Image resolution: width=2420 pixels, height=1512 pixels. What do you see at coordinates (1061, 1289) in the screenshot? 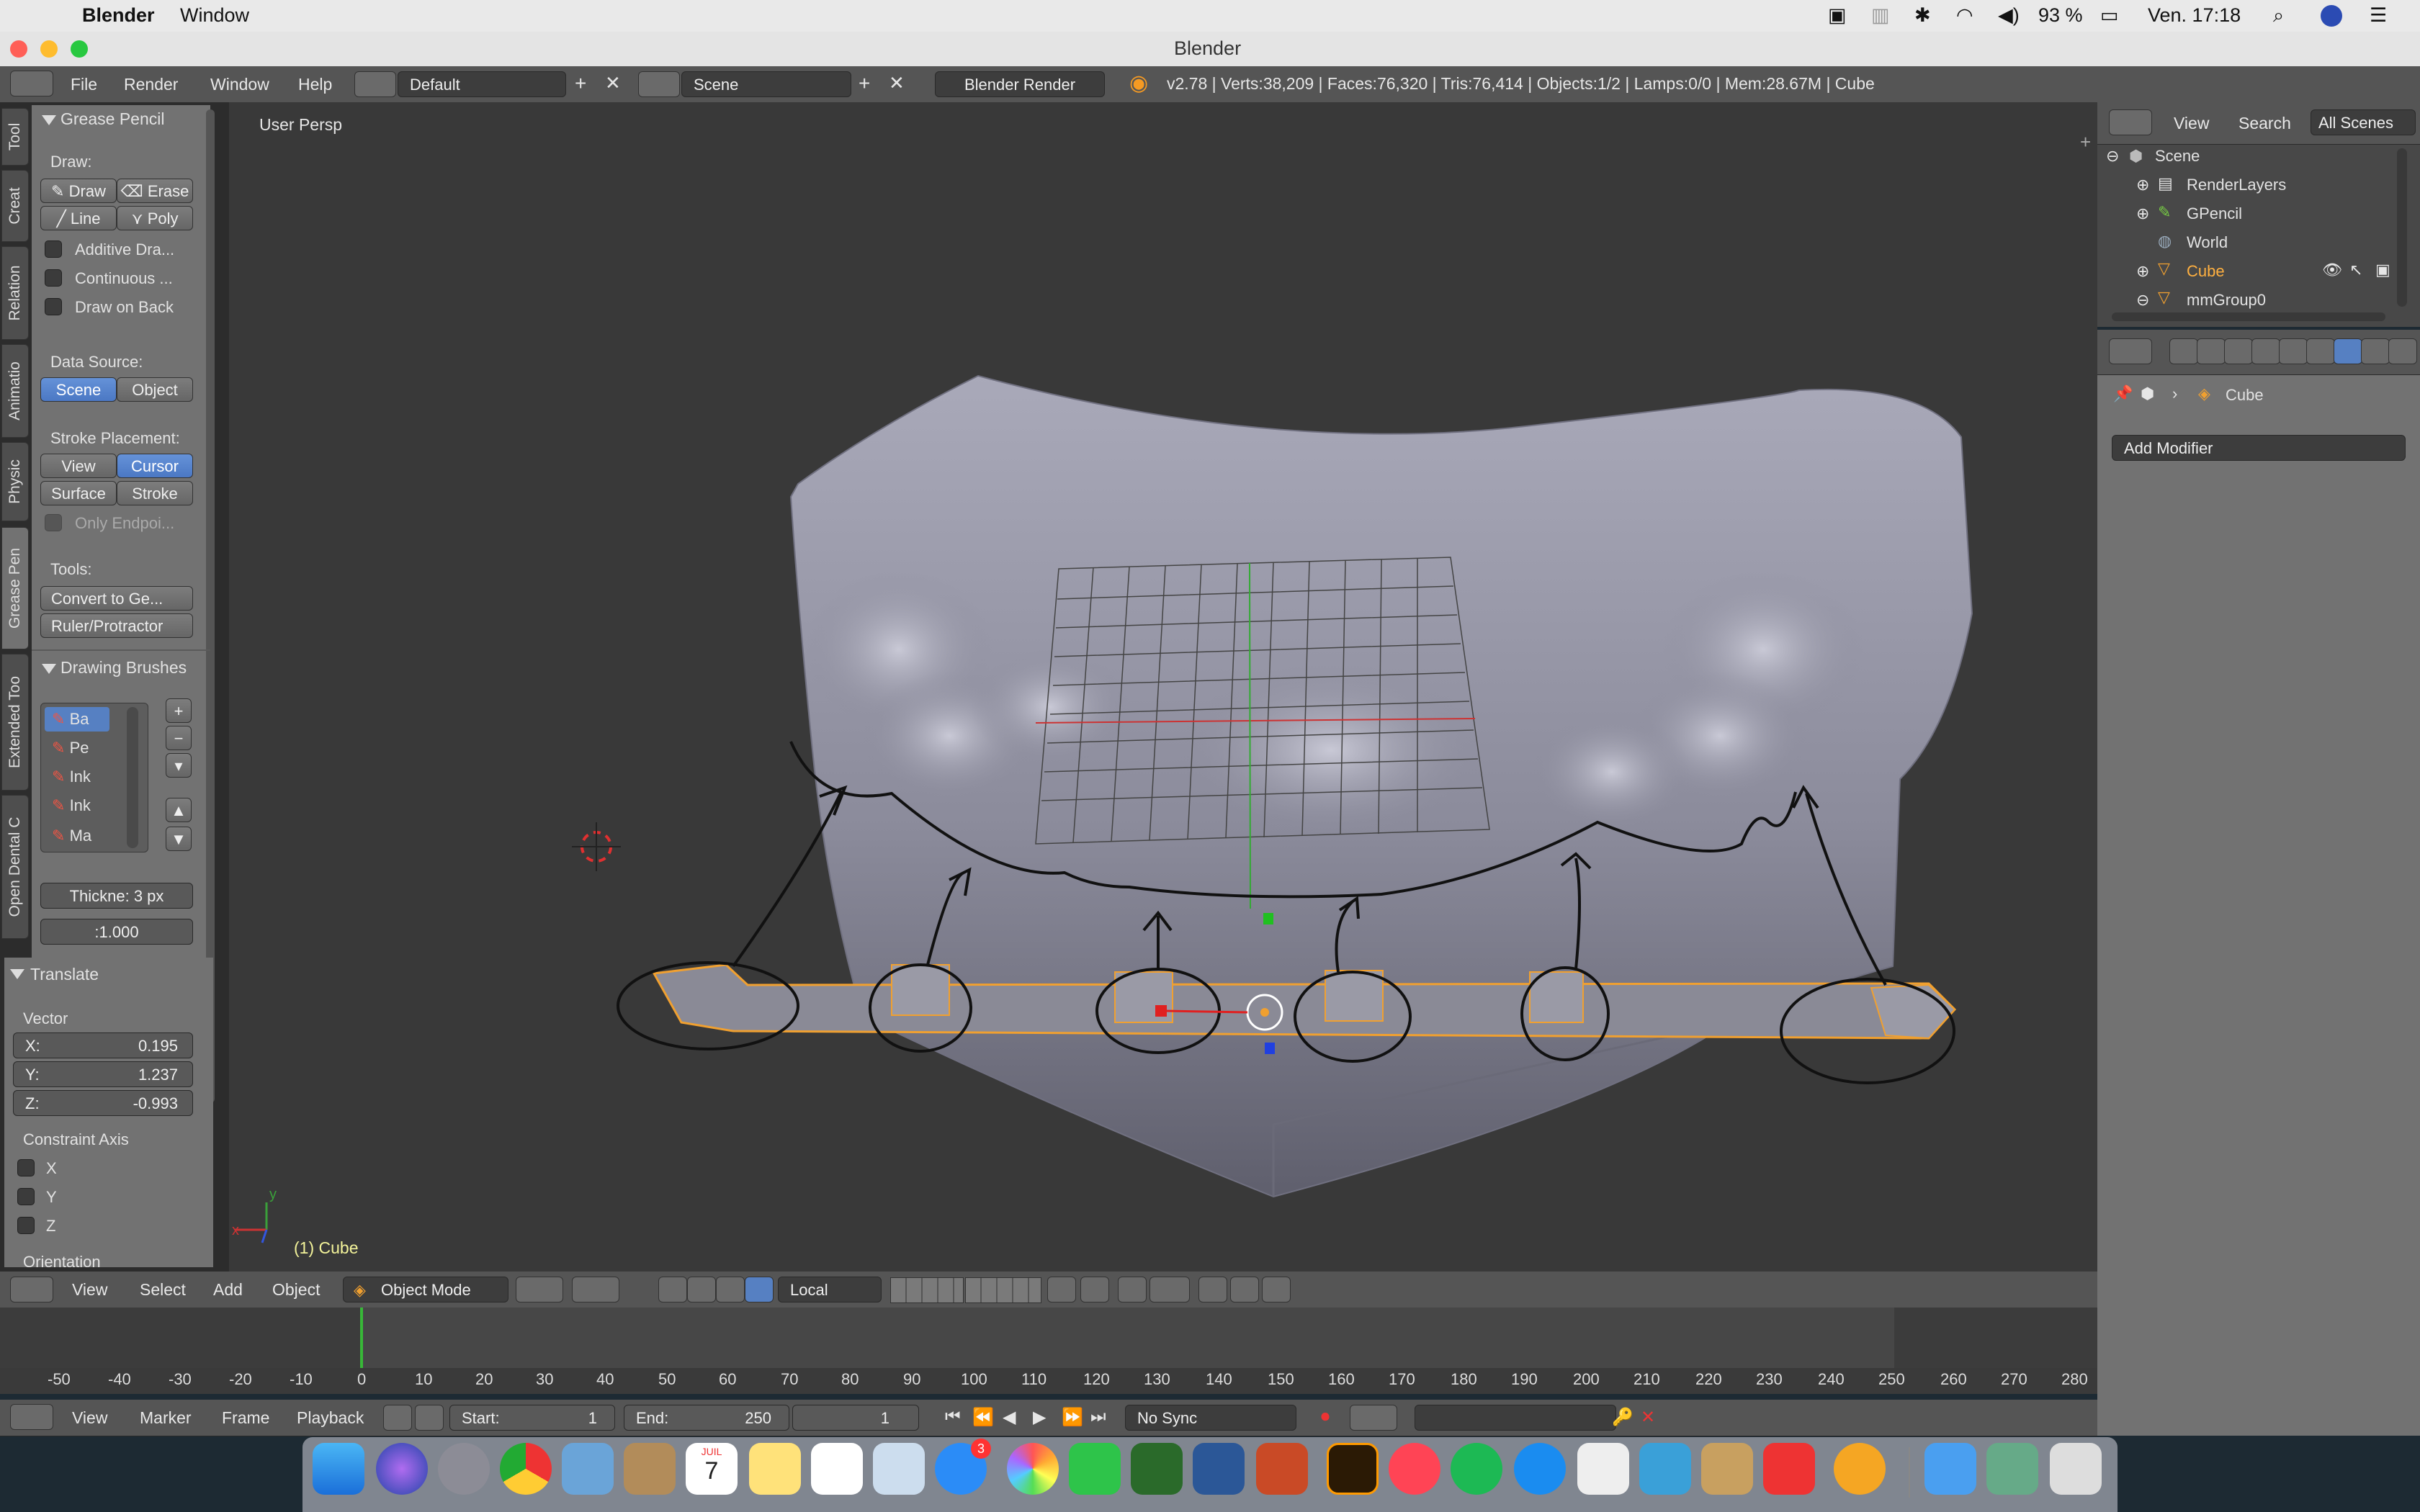
I see `lock-layers-icon` at bounding box center [1061, 1289].